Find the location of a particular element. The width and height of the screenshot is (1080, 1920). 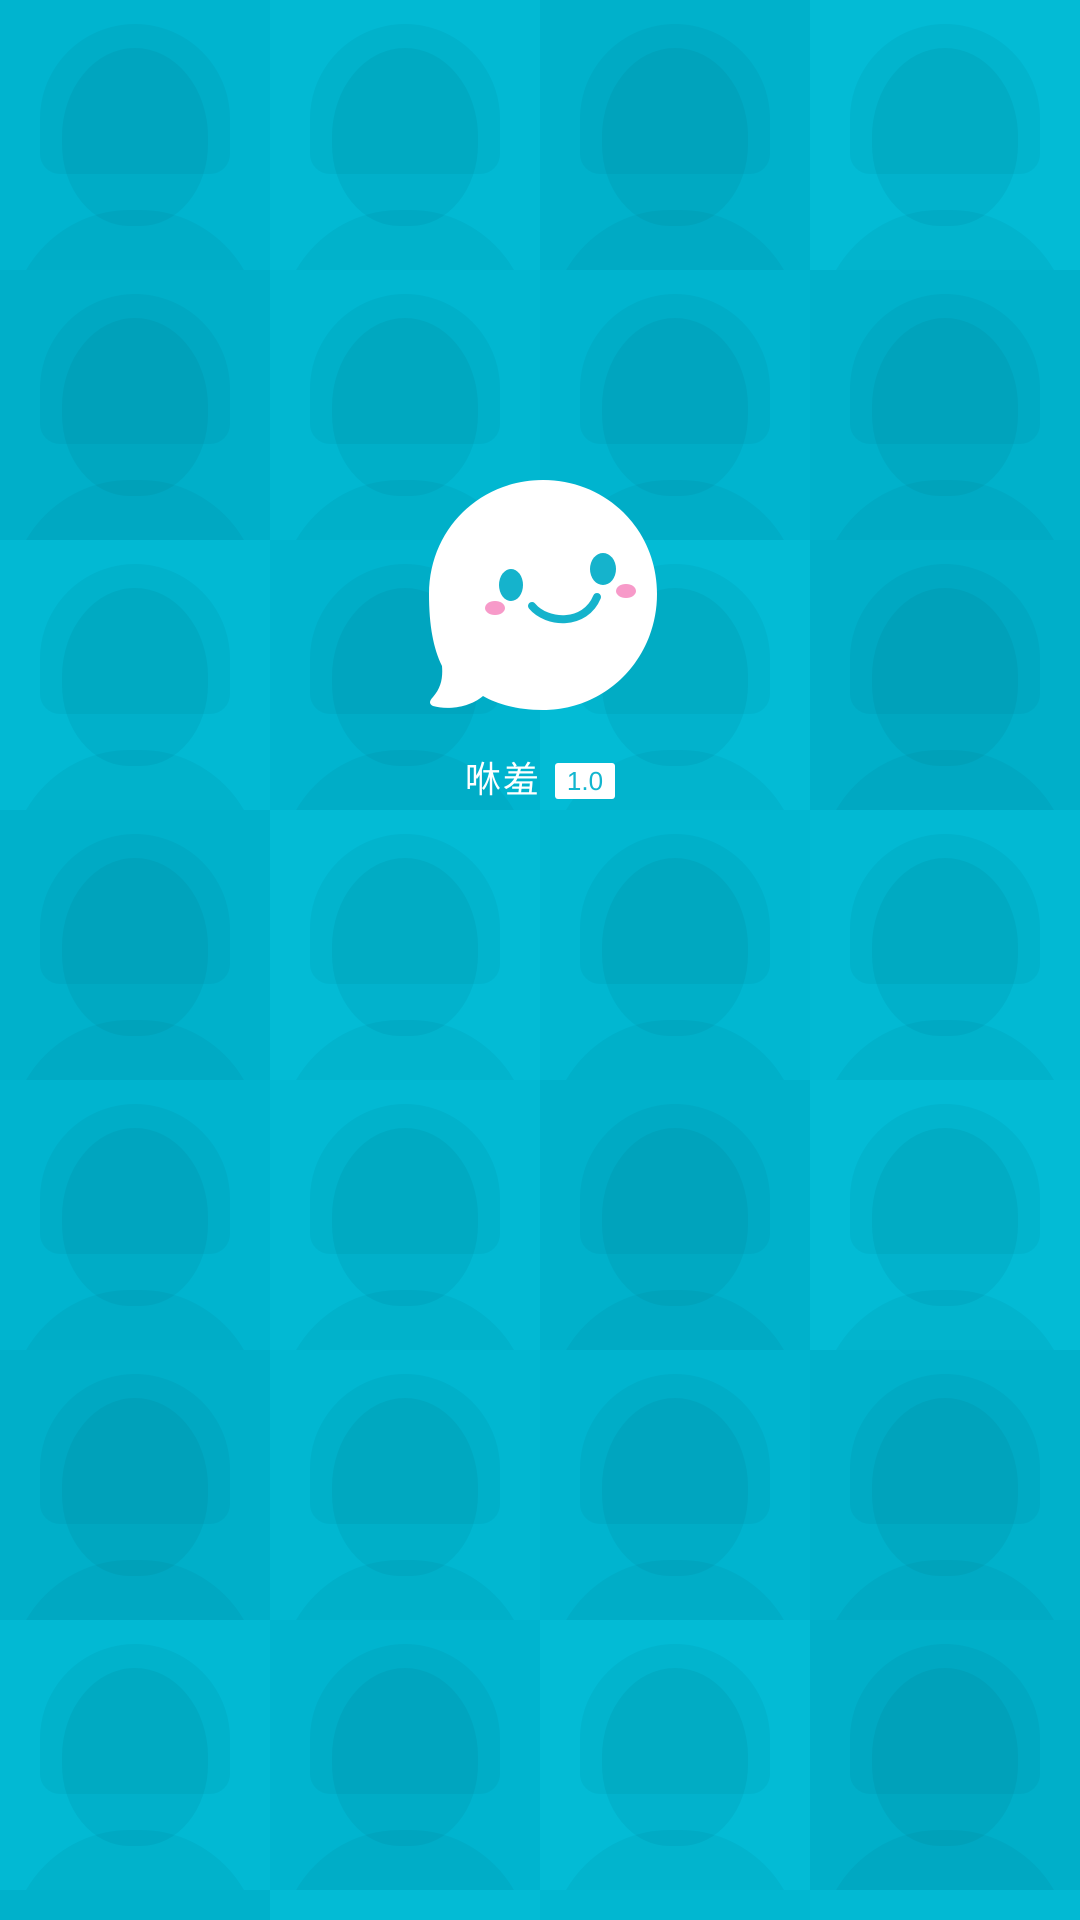

app-name: 咻羞 is located at coordinates (502, 780).